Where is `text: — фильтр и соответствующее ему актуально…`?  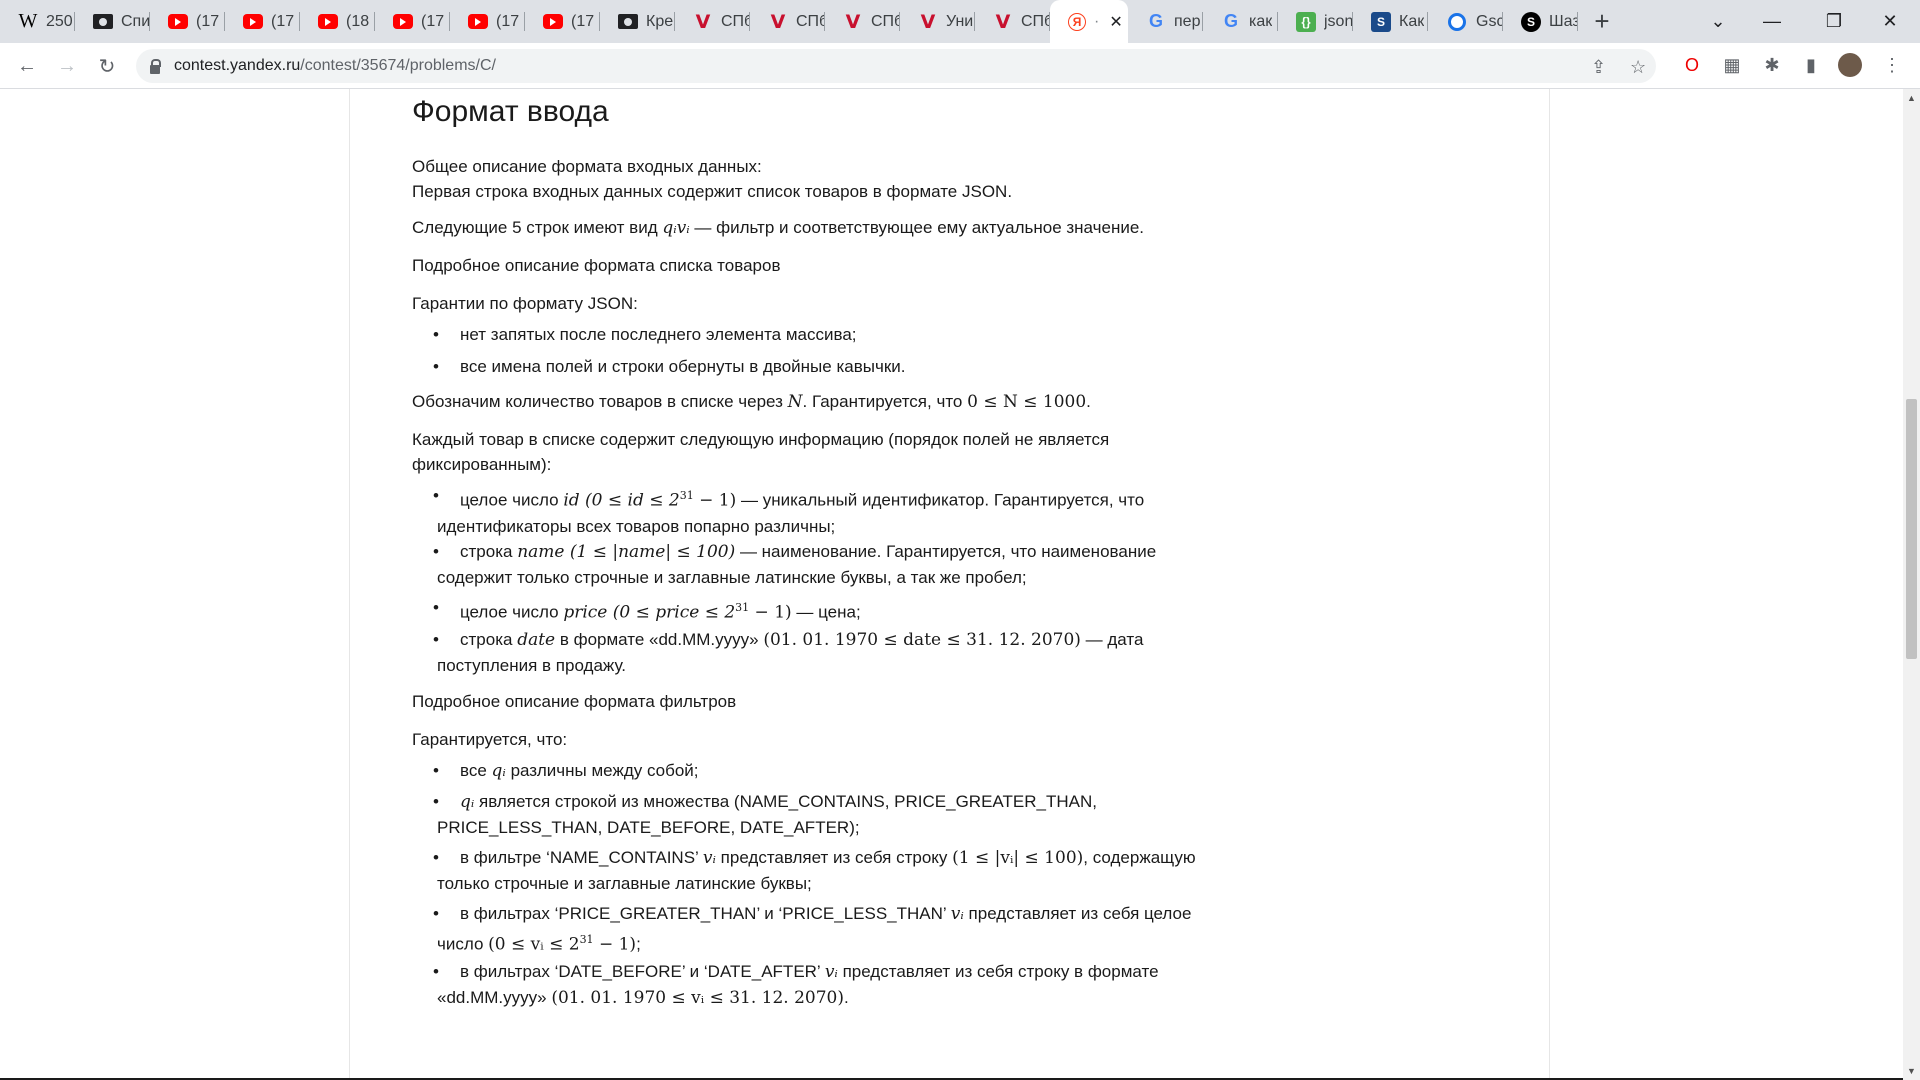
text: — фильтр и соответствующее ему актуально… is located at coordinates (917, 227).